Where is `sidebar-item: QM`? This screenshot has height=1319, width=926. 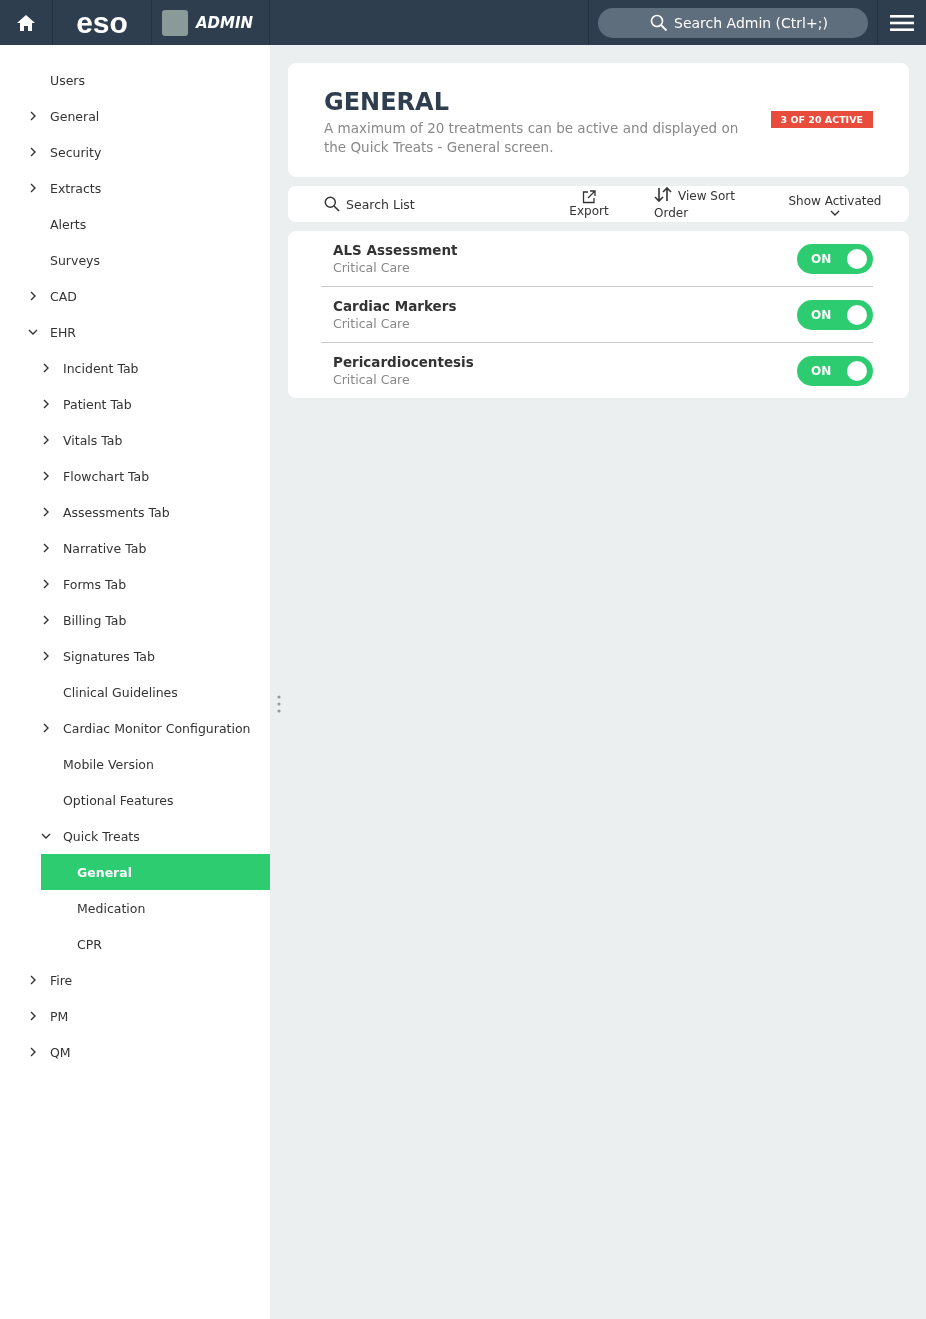
sidebar-item: QM is located at coordinates (135, 1052).